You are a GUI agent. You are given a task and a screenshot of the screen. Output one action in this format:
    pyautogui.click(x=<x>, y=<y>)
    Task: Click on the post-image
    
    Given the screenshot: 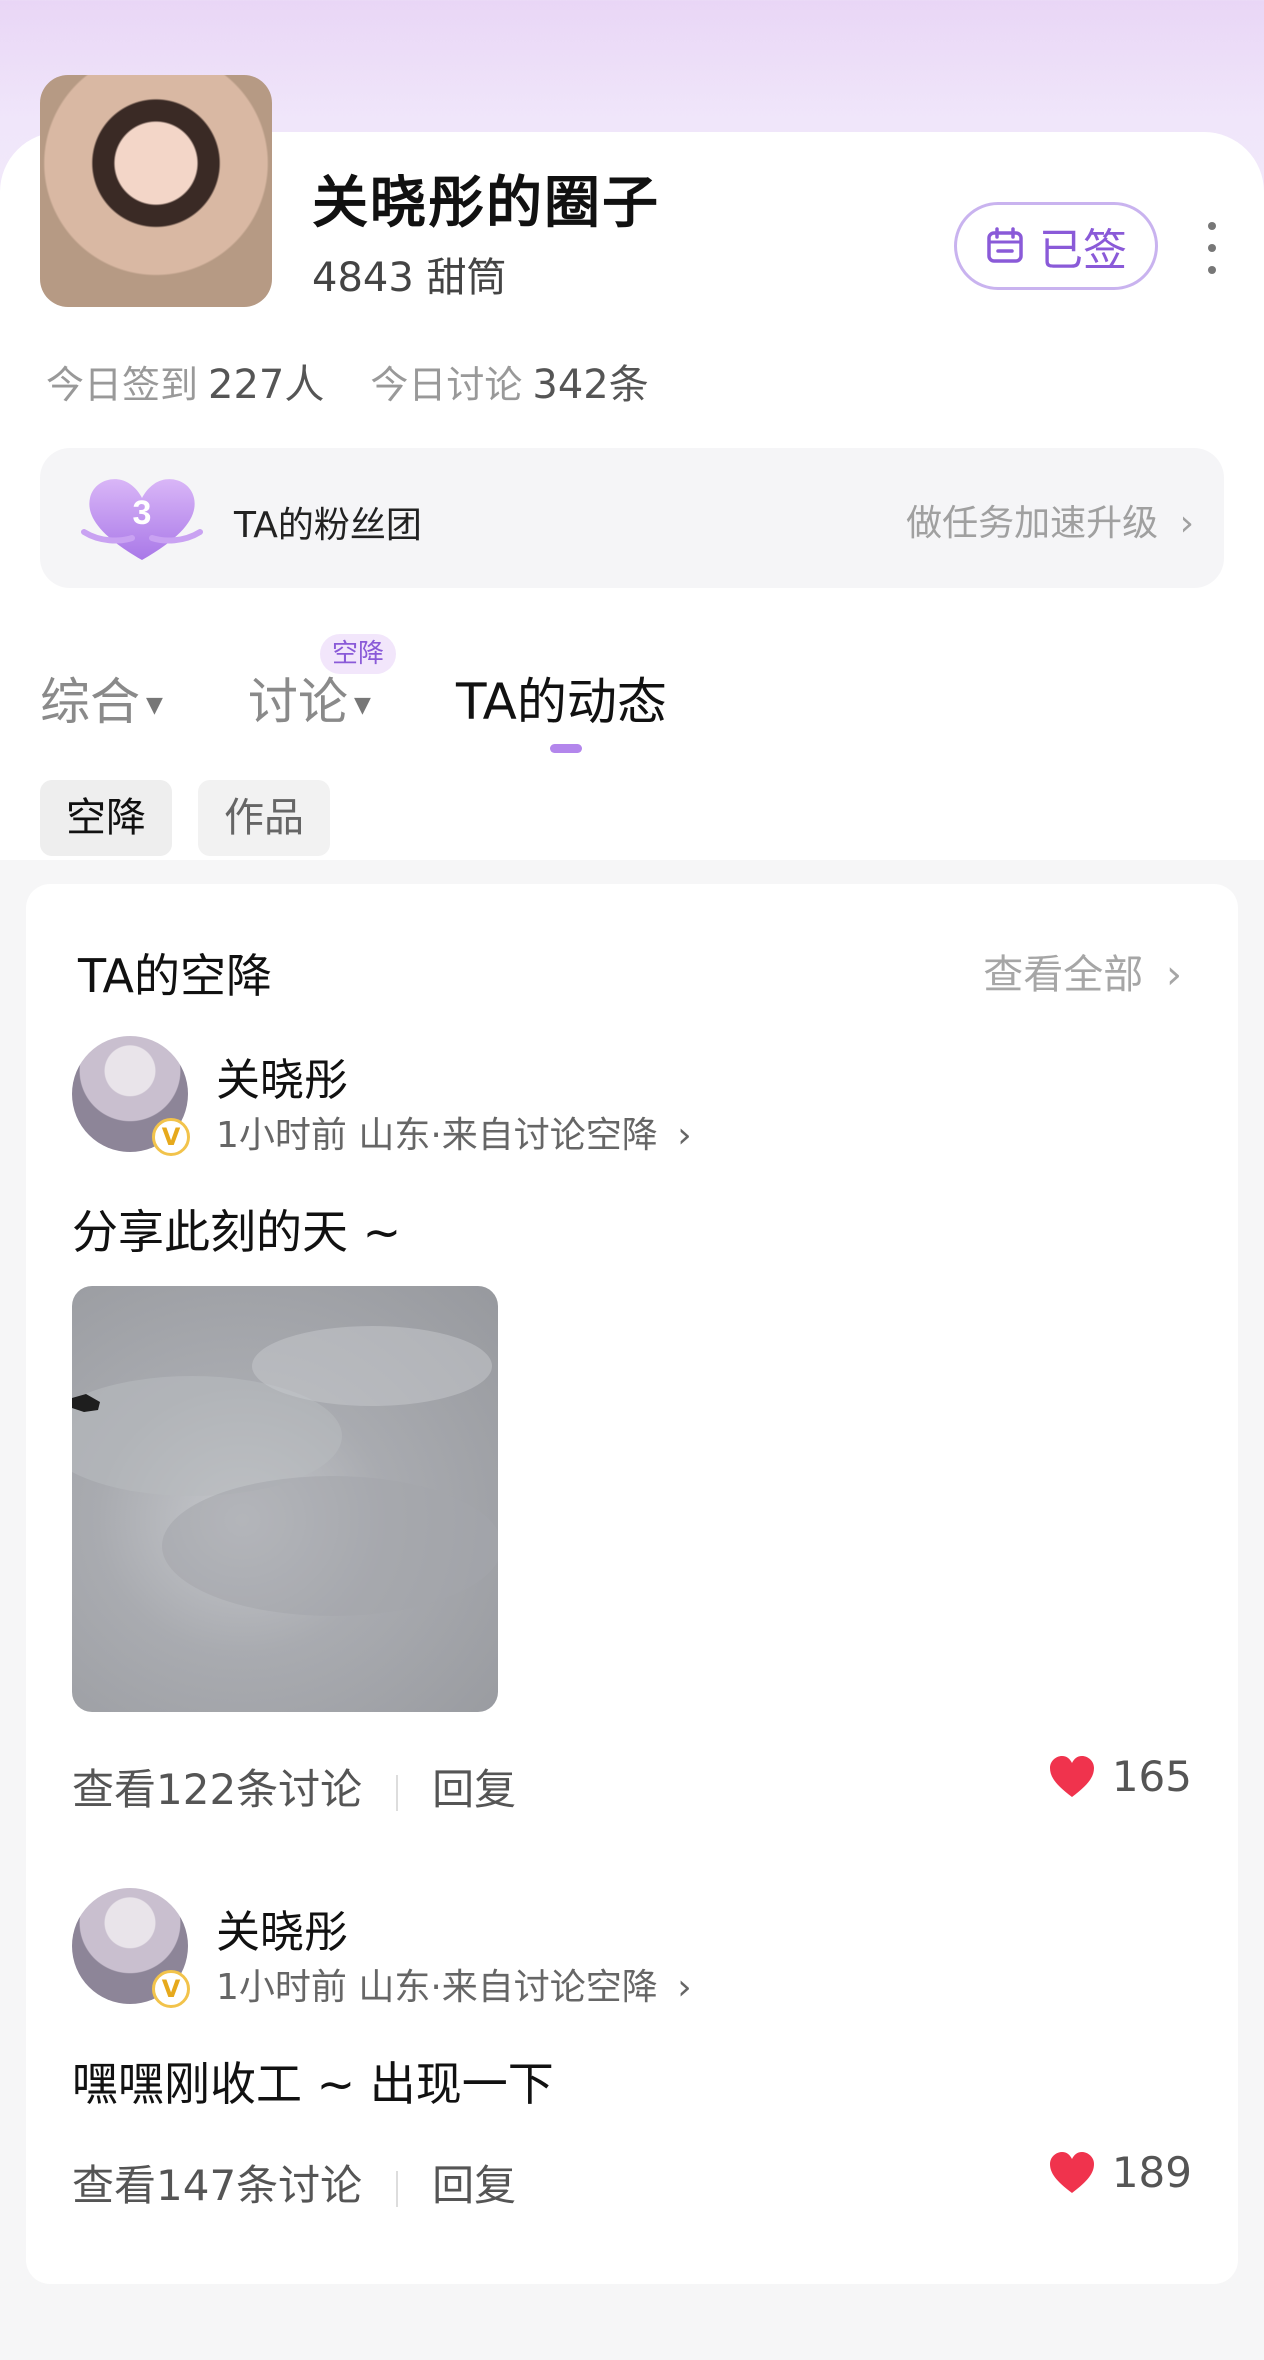 What is the action you would take?
    pyautogui.click(x=285, y=1499)
    